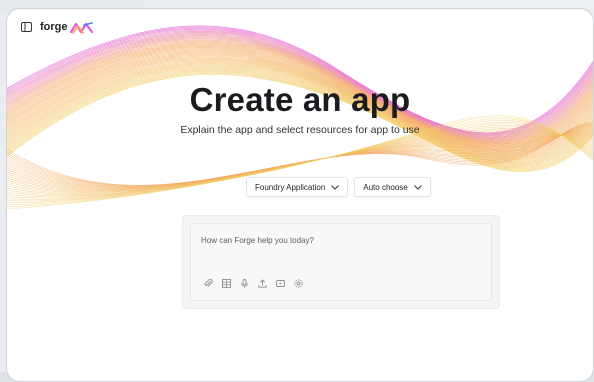 The width and height of the screenshot is (594, 382). Describe the element at coordinates (54, 27) in the screenshot. I see `logo-text: forge` at that location.